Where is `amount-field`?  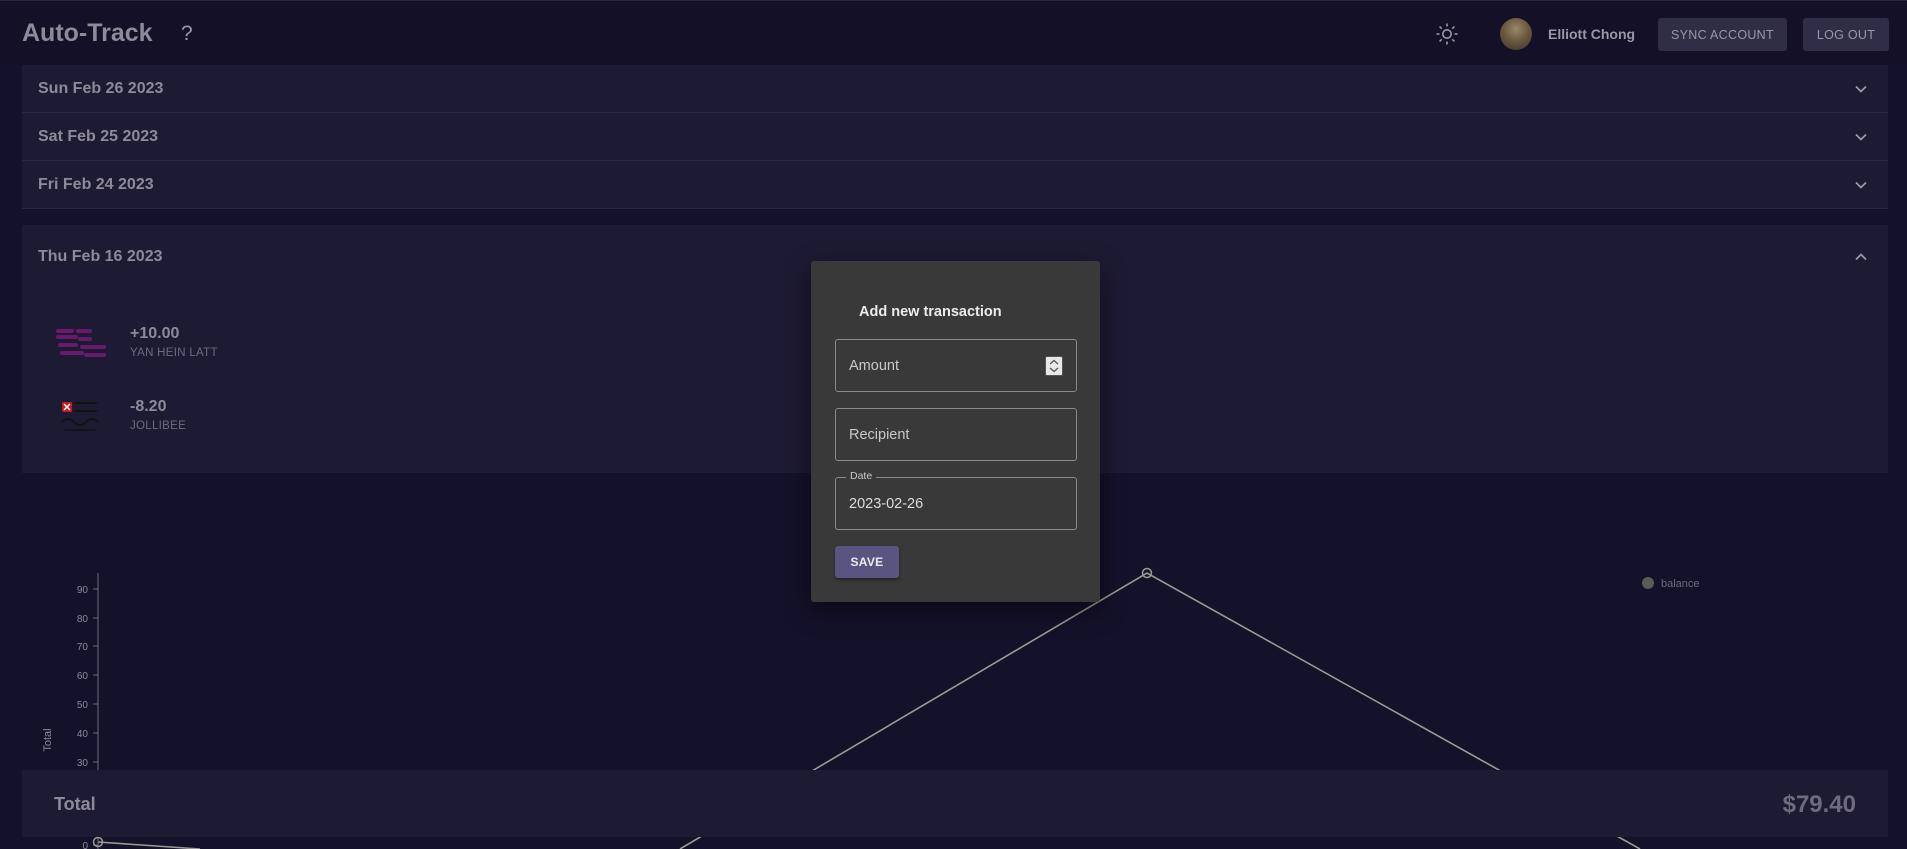 amount-field is located at coordinates (956, 365).